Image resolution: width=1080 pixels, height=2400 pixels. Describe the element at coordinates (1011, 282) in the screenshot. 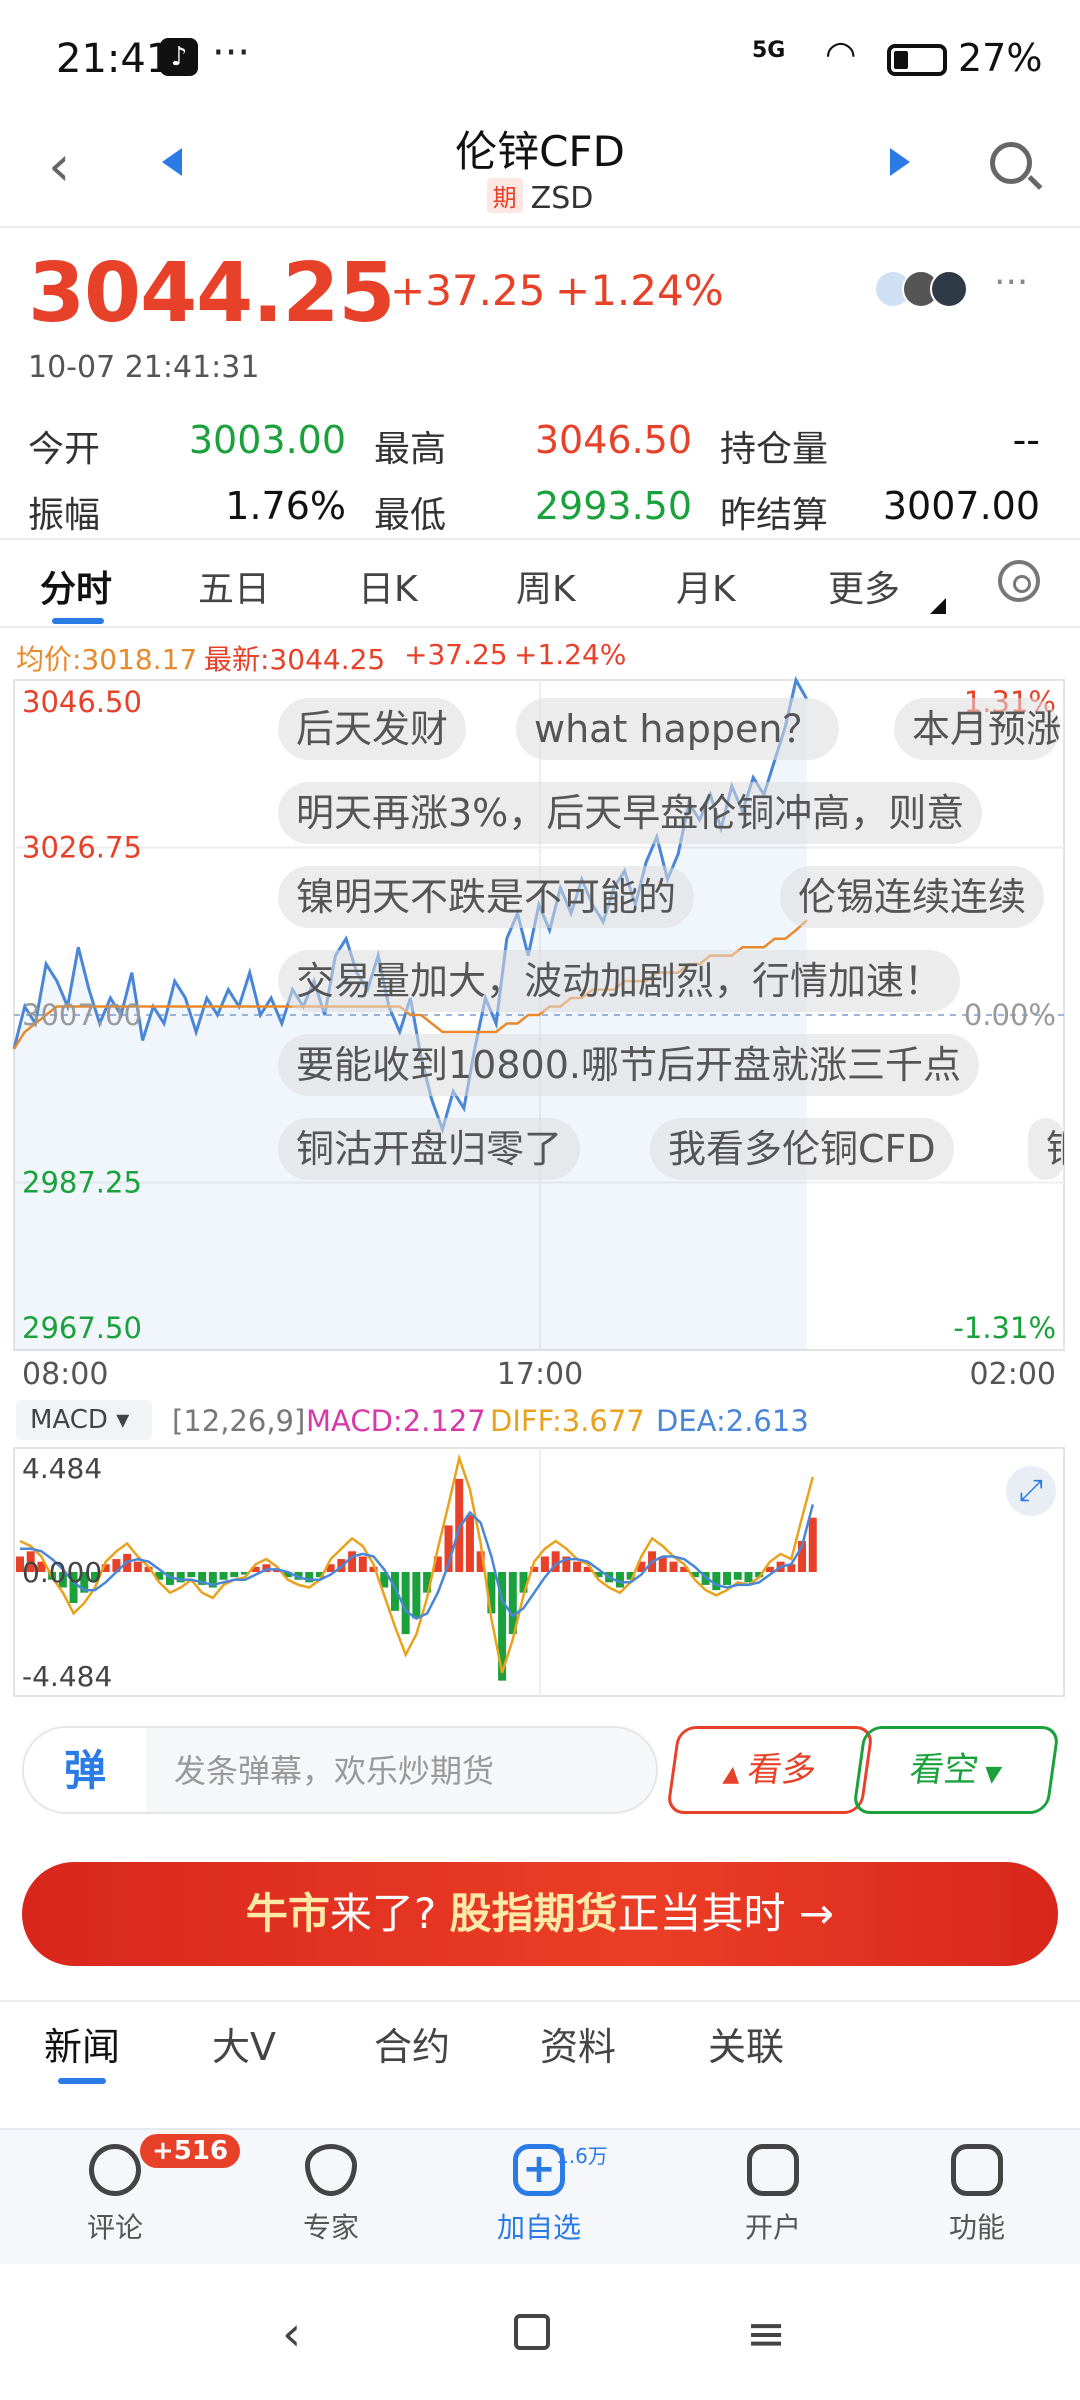

I see `more-icon: ···` at that location.